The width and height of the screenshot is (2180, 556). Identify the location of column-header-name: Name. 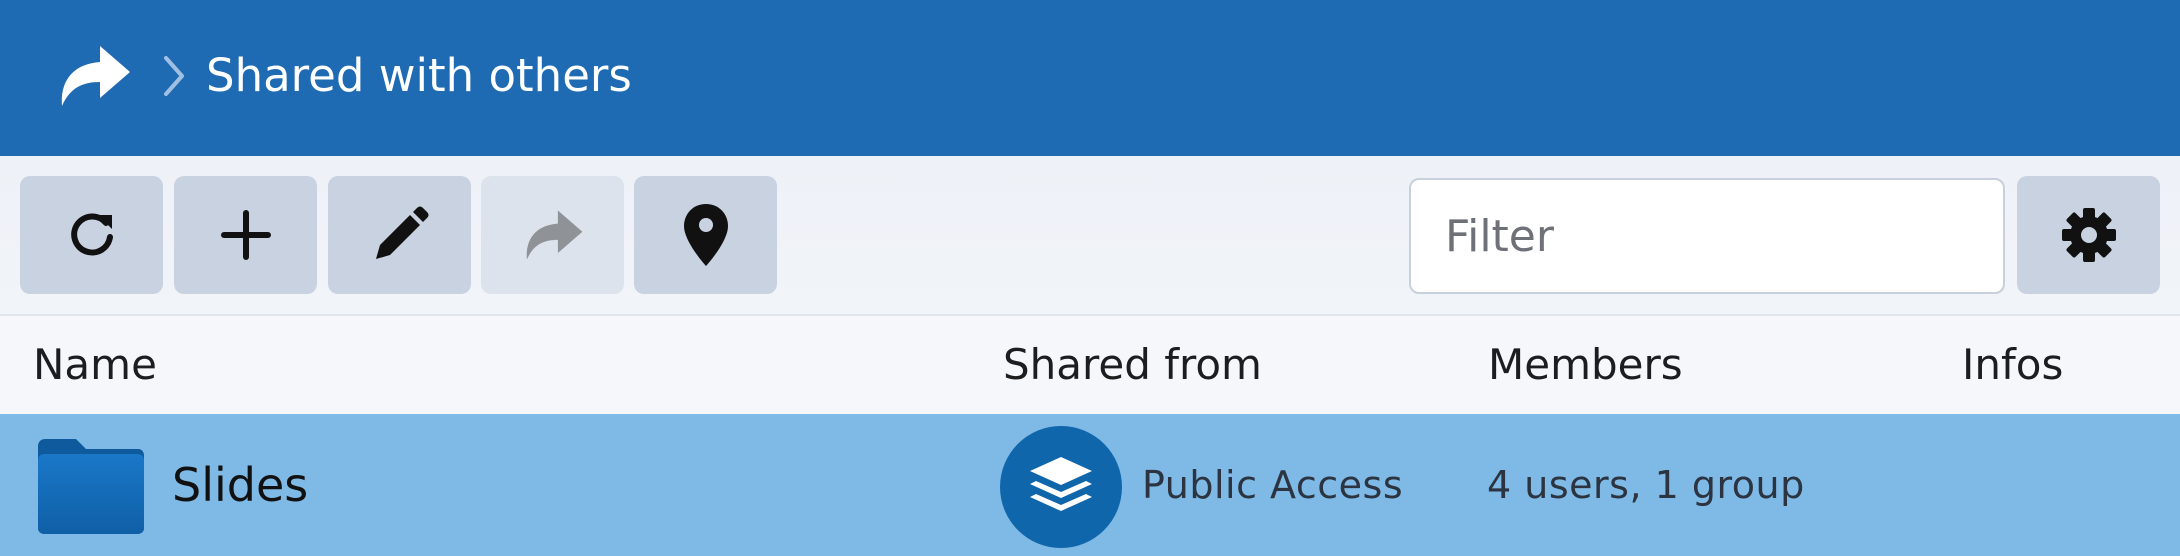
(95, 365).